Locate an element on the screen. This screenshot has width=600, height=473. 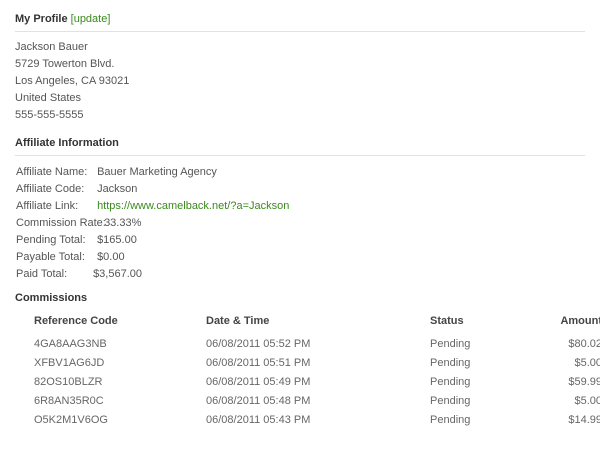
profile-title: My Profile is located at coordinates (41, 19).